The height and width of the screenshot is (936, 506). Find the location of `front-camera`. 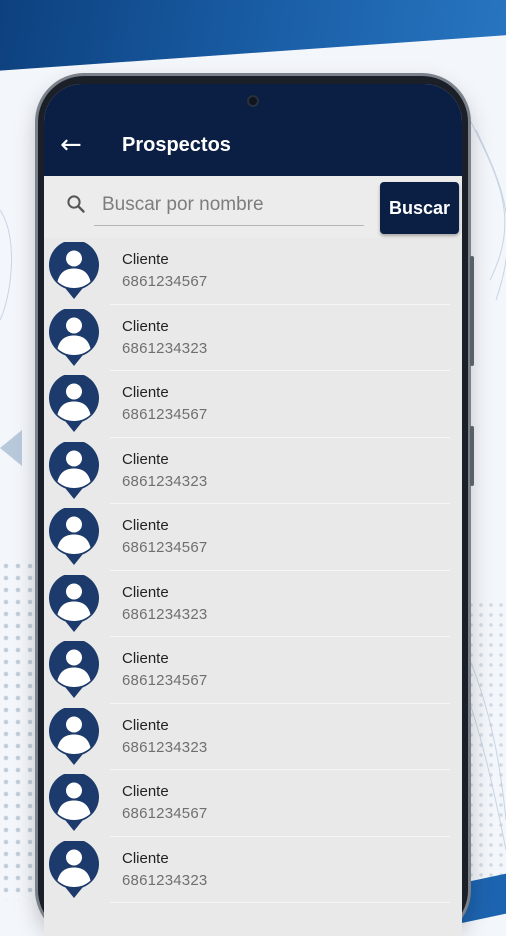

front-camera is located at coordinates (253, 101).